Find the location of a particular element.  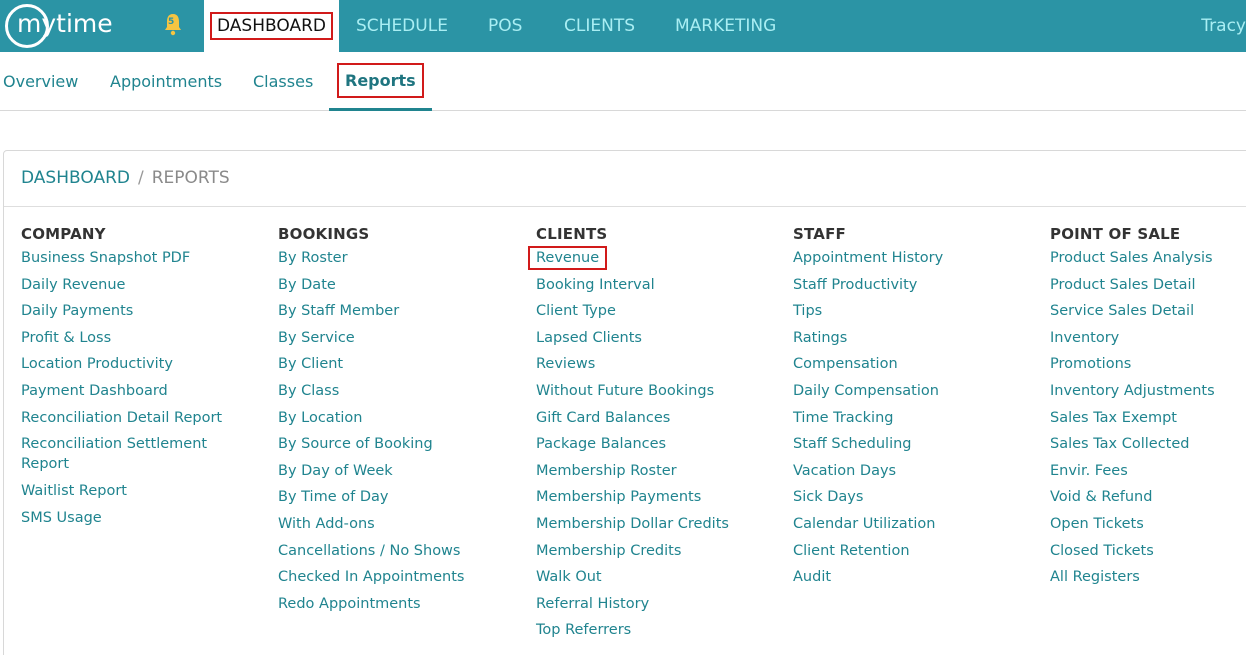

report-link: Membership Dollar Credits is located at coordinates (651, 524).